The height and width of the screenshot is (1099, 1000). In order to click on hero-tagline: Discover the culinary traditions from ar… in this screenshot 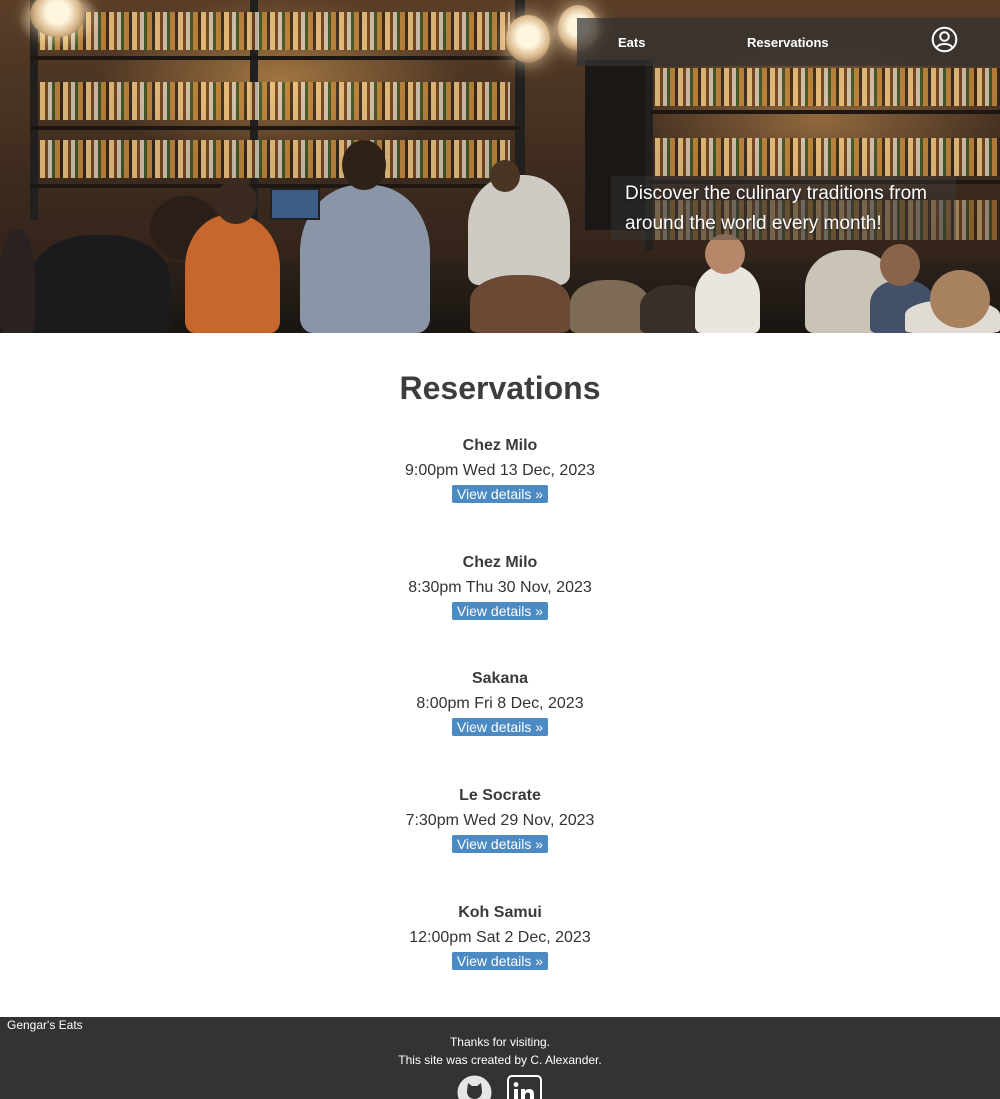, I will do `click(776, 208)`.